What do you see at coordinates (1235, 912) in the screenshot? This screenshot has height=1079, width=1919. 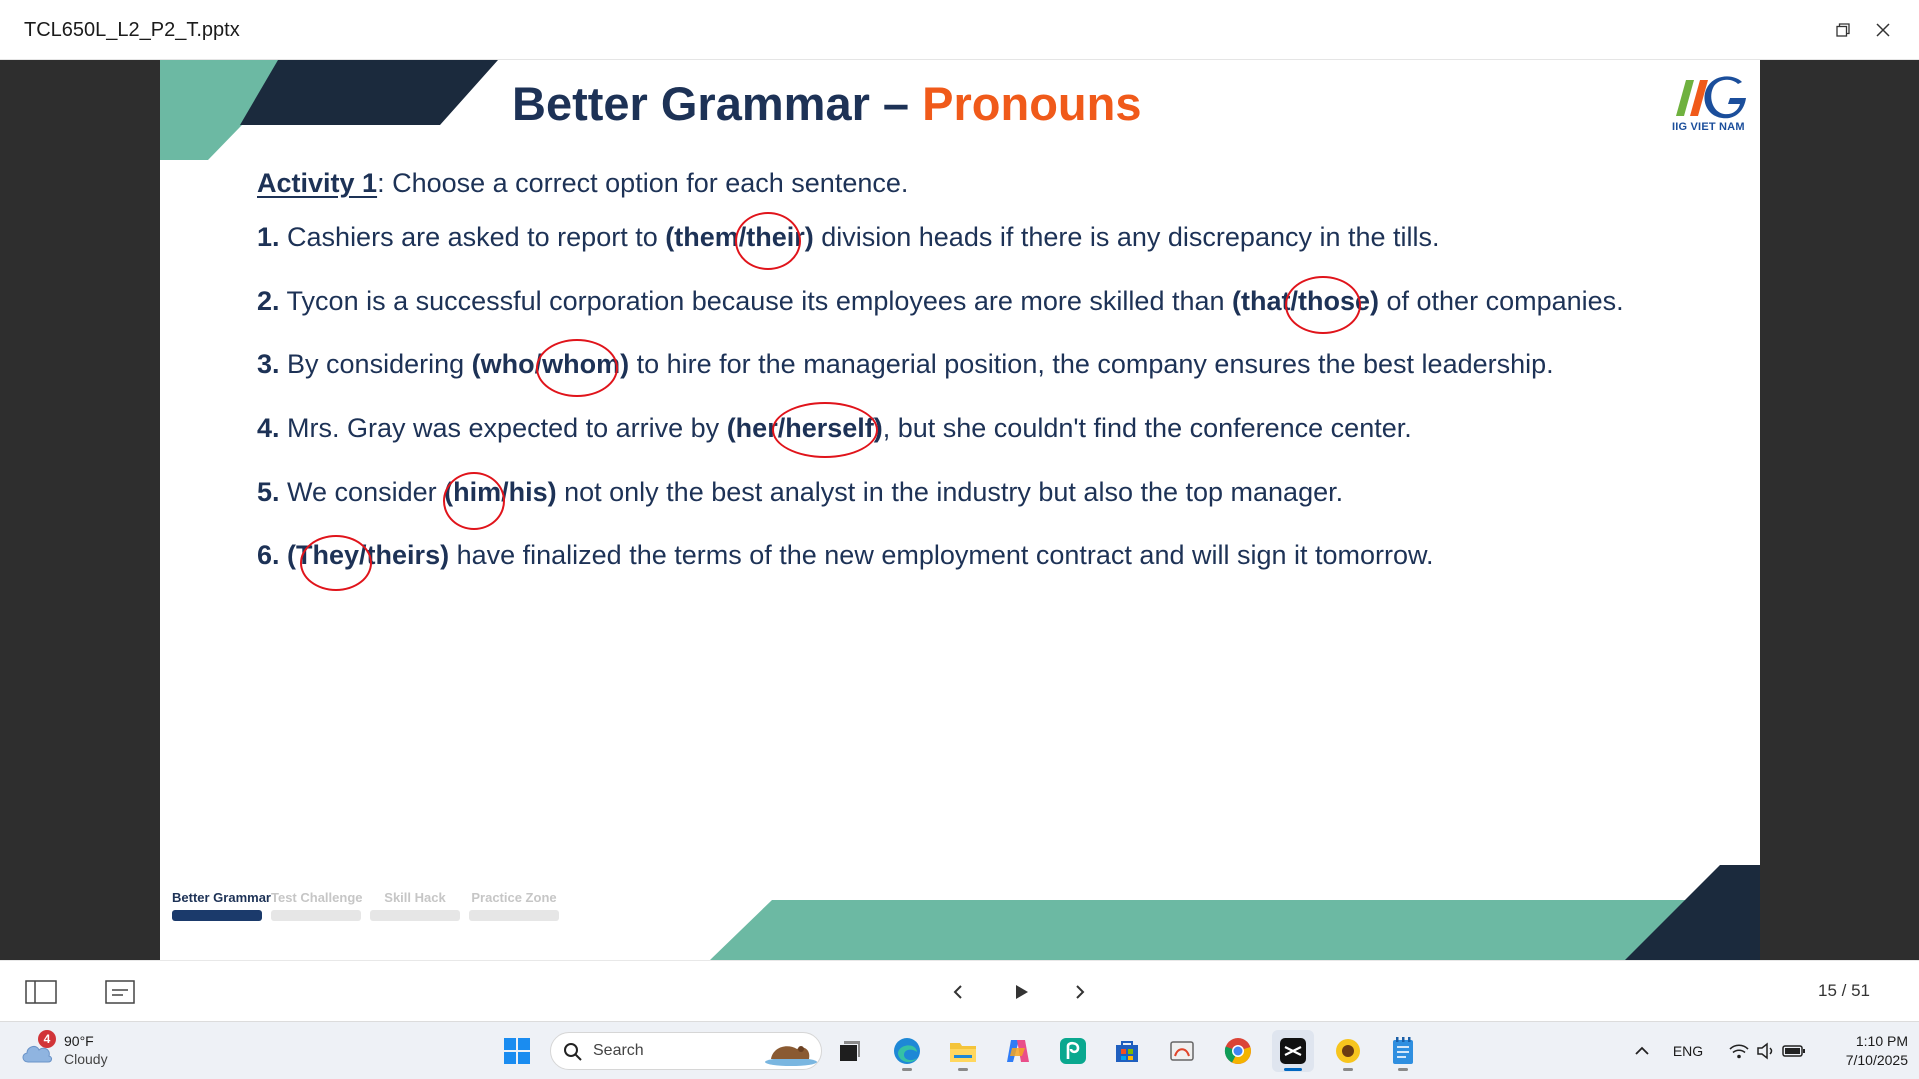 I see `bottom-right-decoration` at bounding box center [1235, 912].